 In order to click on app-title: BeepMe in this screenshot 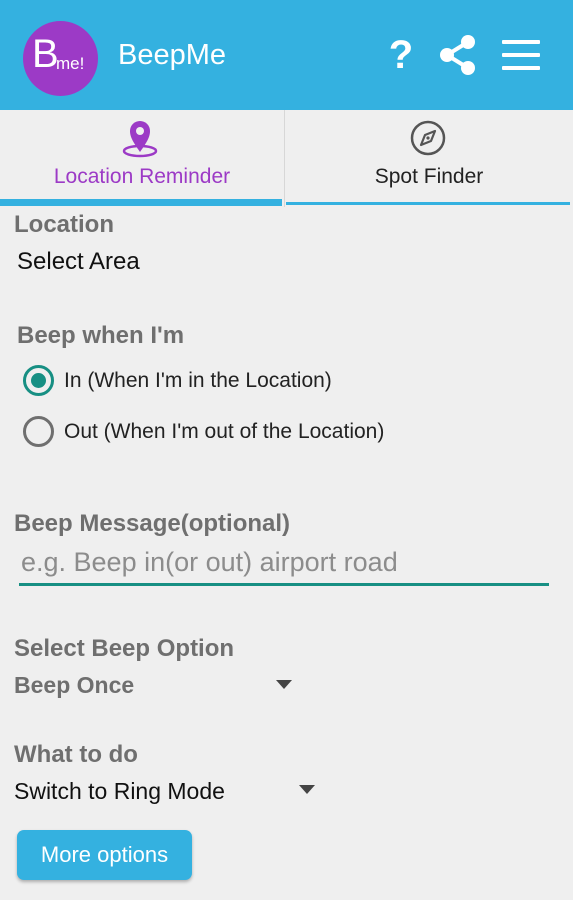, I will do `click(172, 55)`.